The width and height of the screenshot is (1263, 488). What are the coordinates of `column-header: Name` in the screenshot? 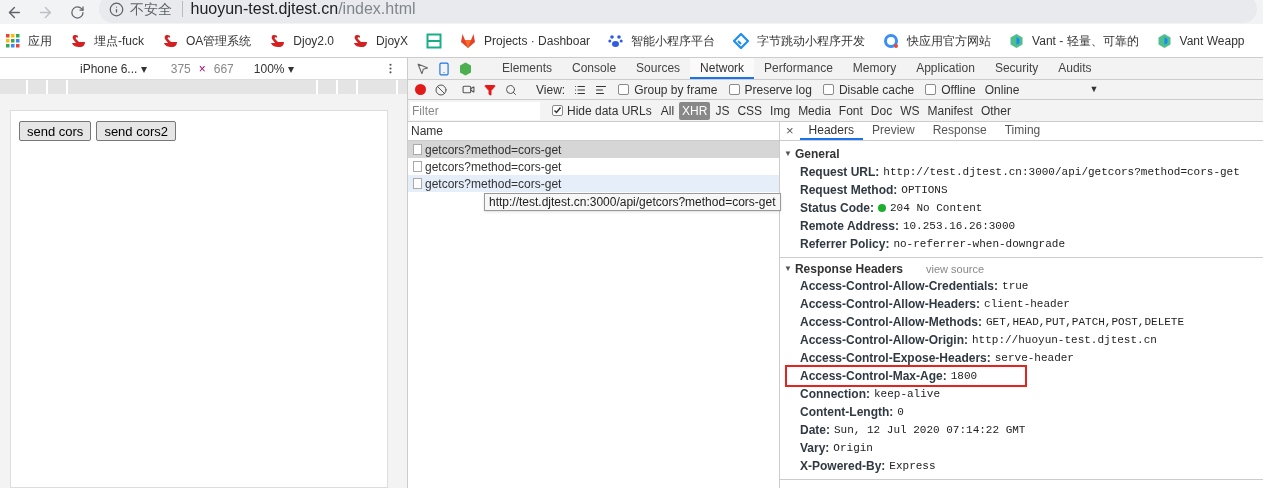 It's located at (427, 131).